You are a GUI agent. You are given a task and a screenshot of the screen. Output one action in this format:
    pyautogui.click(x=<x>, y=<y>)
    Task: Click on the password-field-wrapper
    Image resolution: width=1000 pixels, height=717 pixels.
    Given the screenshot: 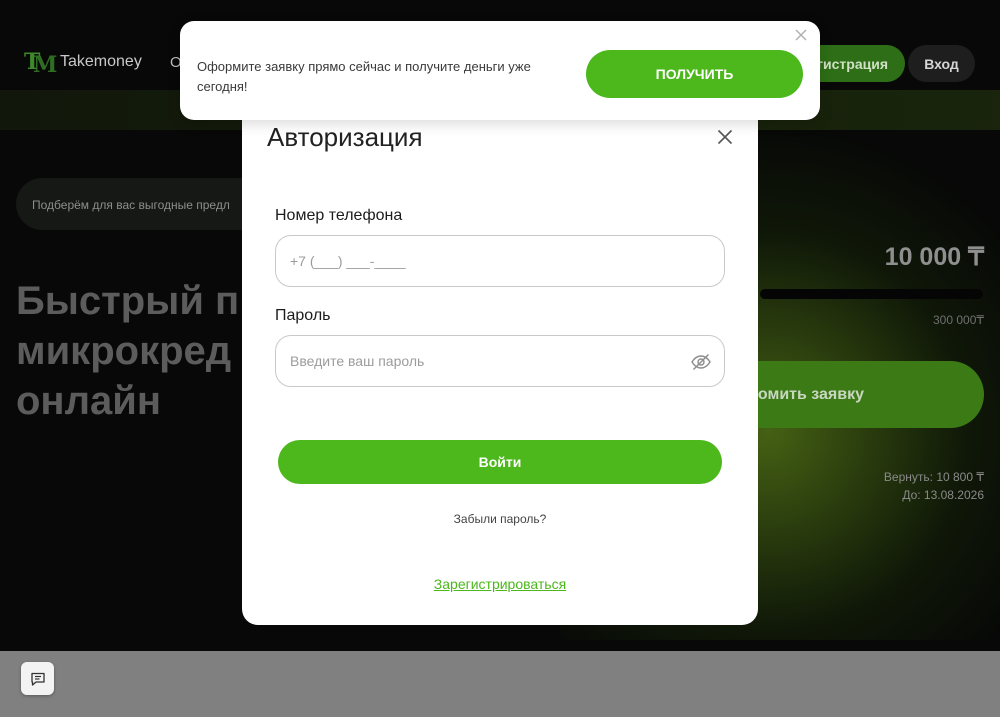 What is the action you would take?
    pyautogui.click(x=500, y=361)
    